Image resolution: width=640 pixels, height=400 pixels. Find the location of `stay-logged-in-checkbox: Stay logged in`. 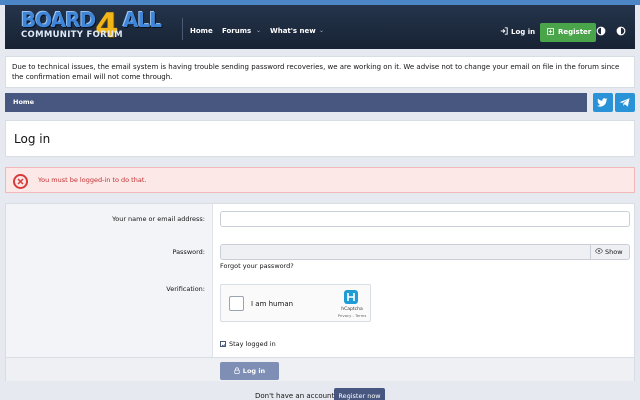

stay-logged-in-checkbox: Stay logged in is located at coordinates (248, 344).